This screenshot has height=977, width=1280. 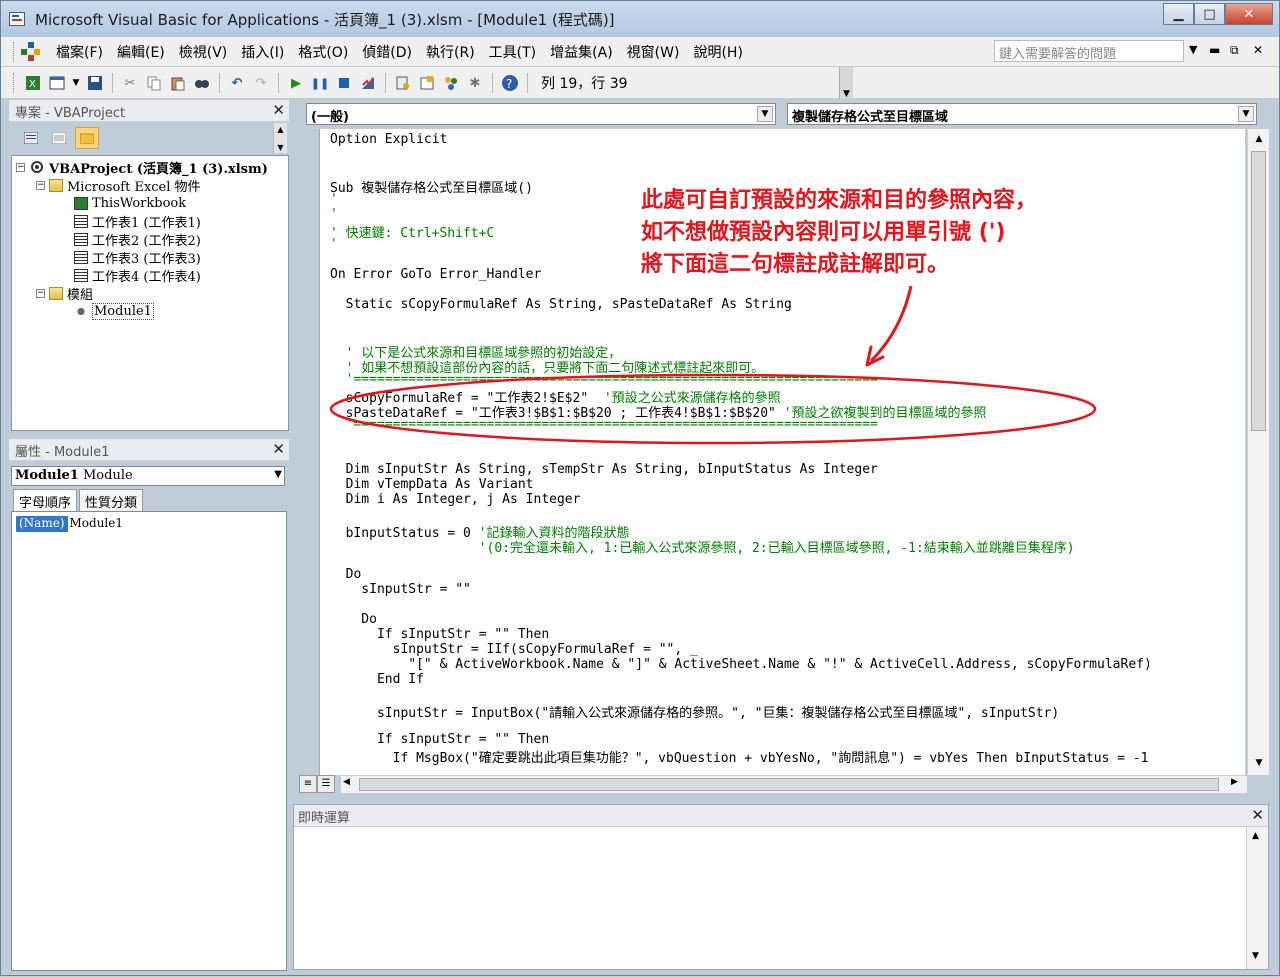 I want to click on object-browser-icon, so click(x=451, y=83).